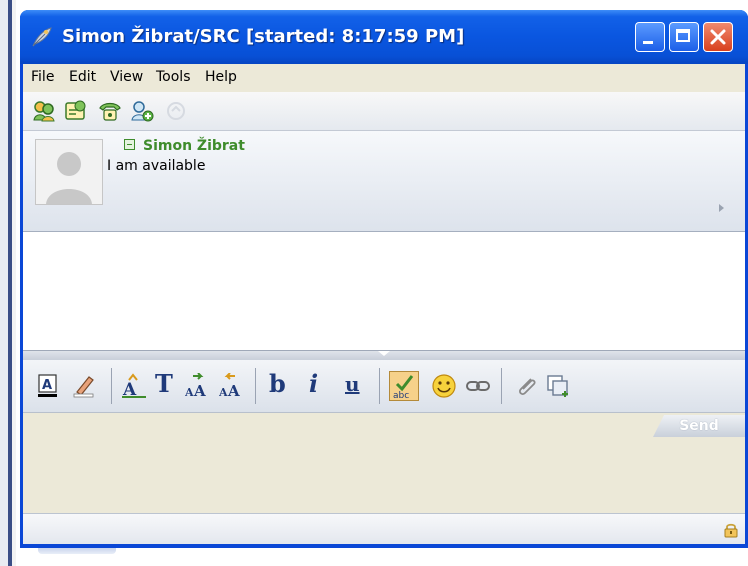 The image size is (748, 566). I want to click on menu-view: View, so click(126, 77).